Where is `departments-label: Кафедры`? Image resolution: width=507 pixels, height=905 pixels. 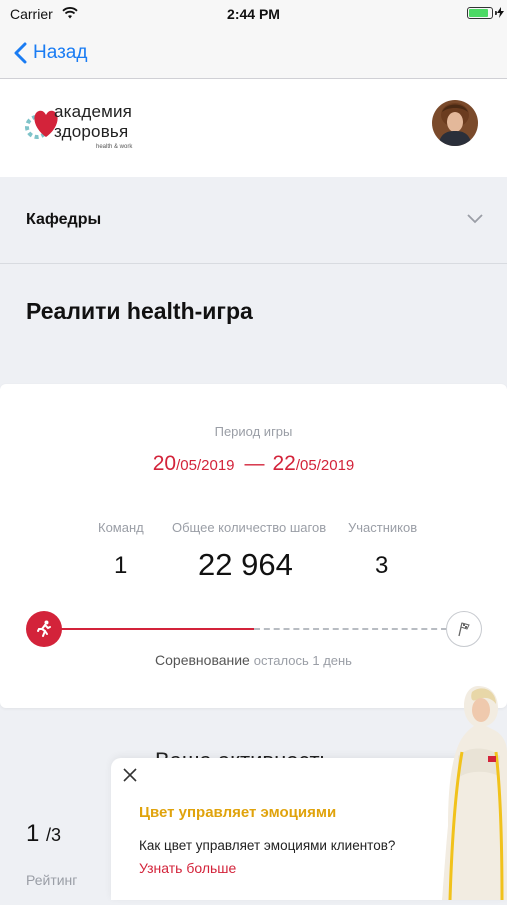
departments-label: Кафедры is located at coordinates (64, 219).